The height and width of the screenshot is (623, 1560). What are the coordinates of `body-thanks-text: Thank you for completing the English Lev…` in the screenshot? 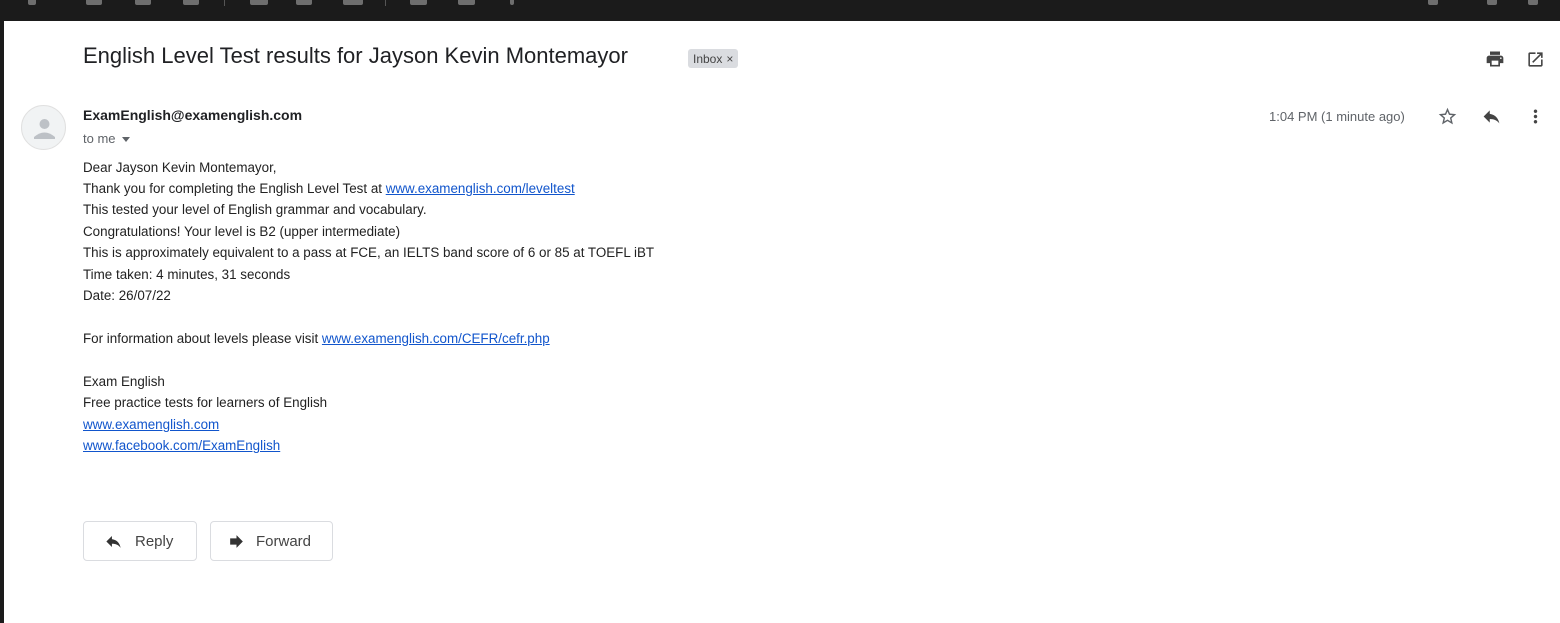 It's located at (234, 188).